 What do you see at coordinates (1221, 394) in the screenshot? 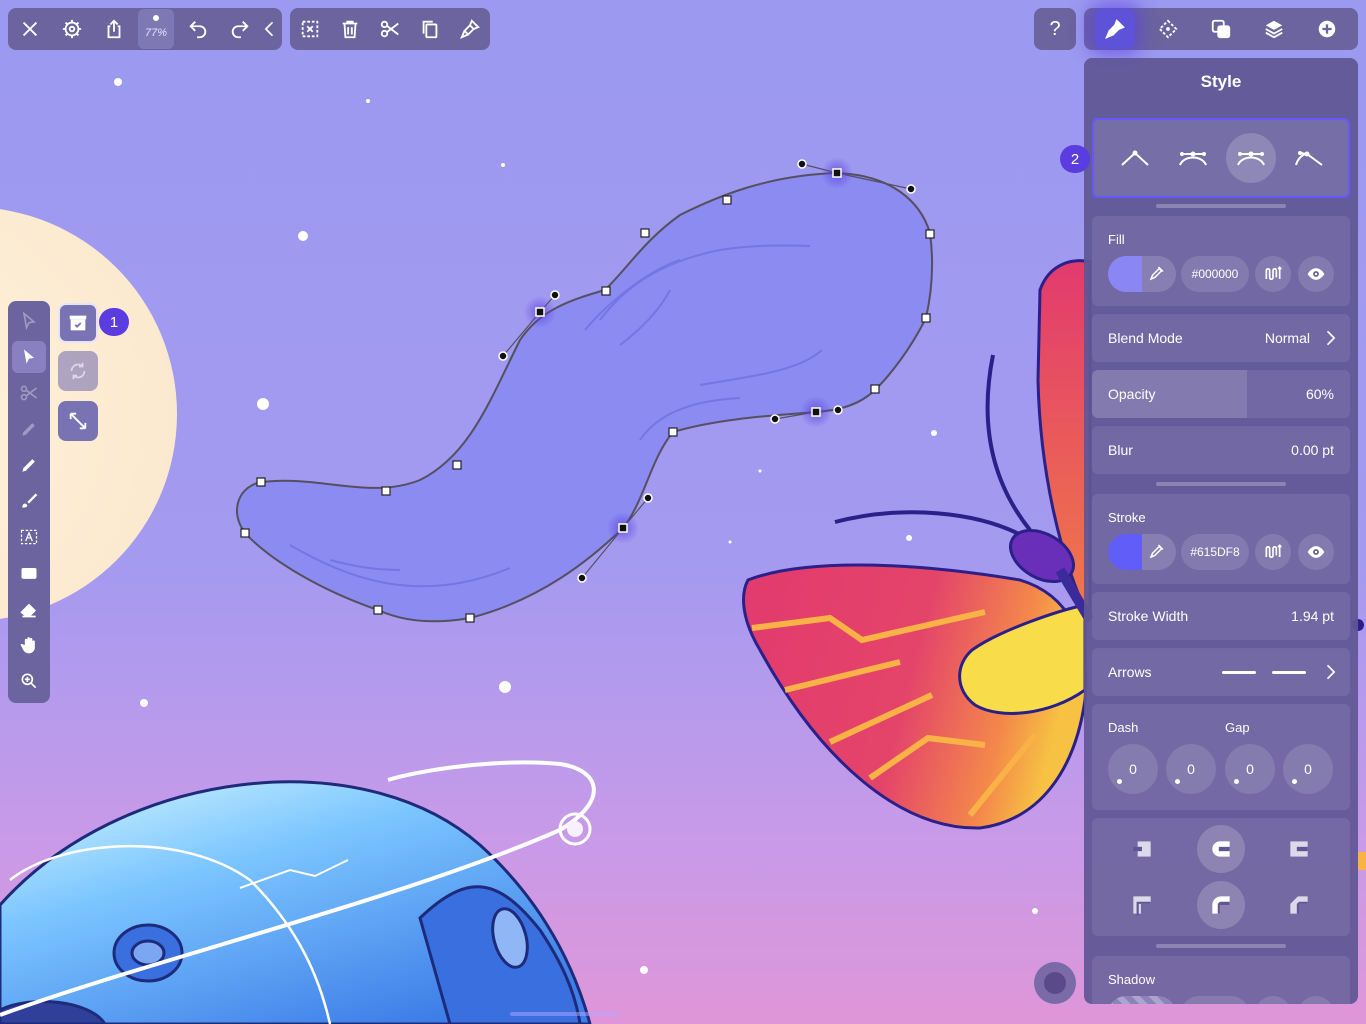
I see `opacity-slider: Opacity 60%` at bounding box center [1221, 394].